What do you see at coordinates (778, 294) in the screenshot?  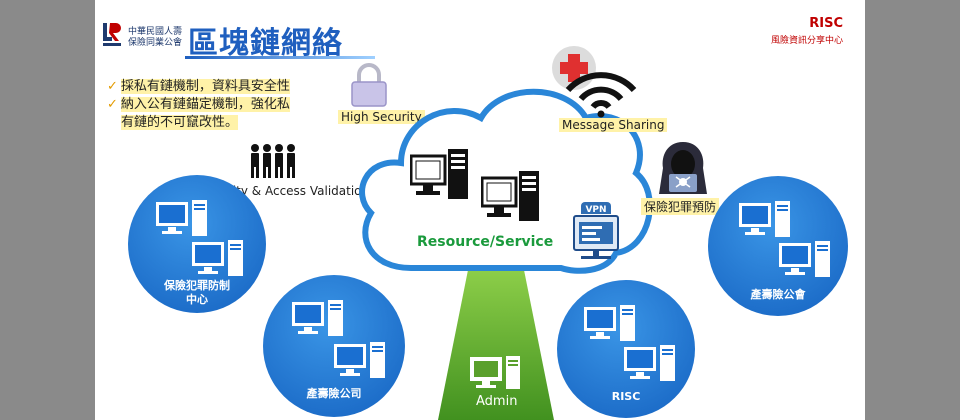 I see `node-label: 產壽險公會` at bounding box center [778, 294].